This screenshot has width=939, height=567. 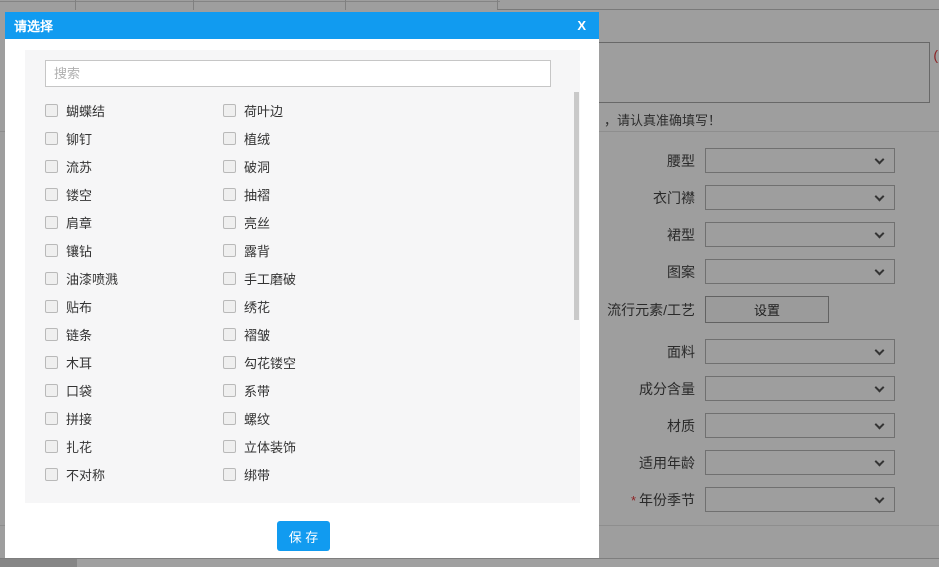 I want to click on option-label: 破洞, so click(x=257, y=167).